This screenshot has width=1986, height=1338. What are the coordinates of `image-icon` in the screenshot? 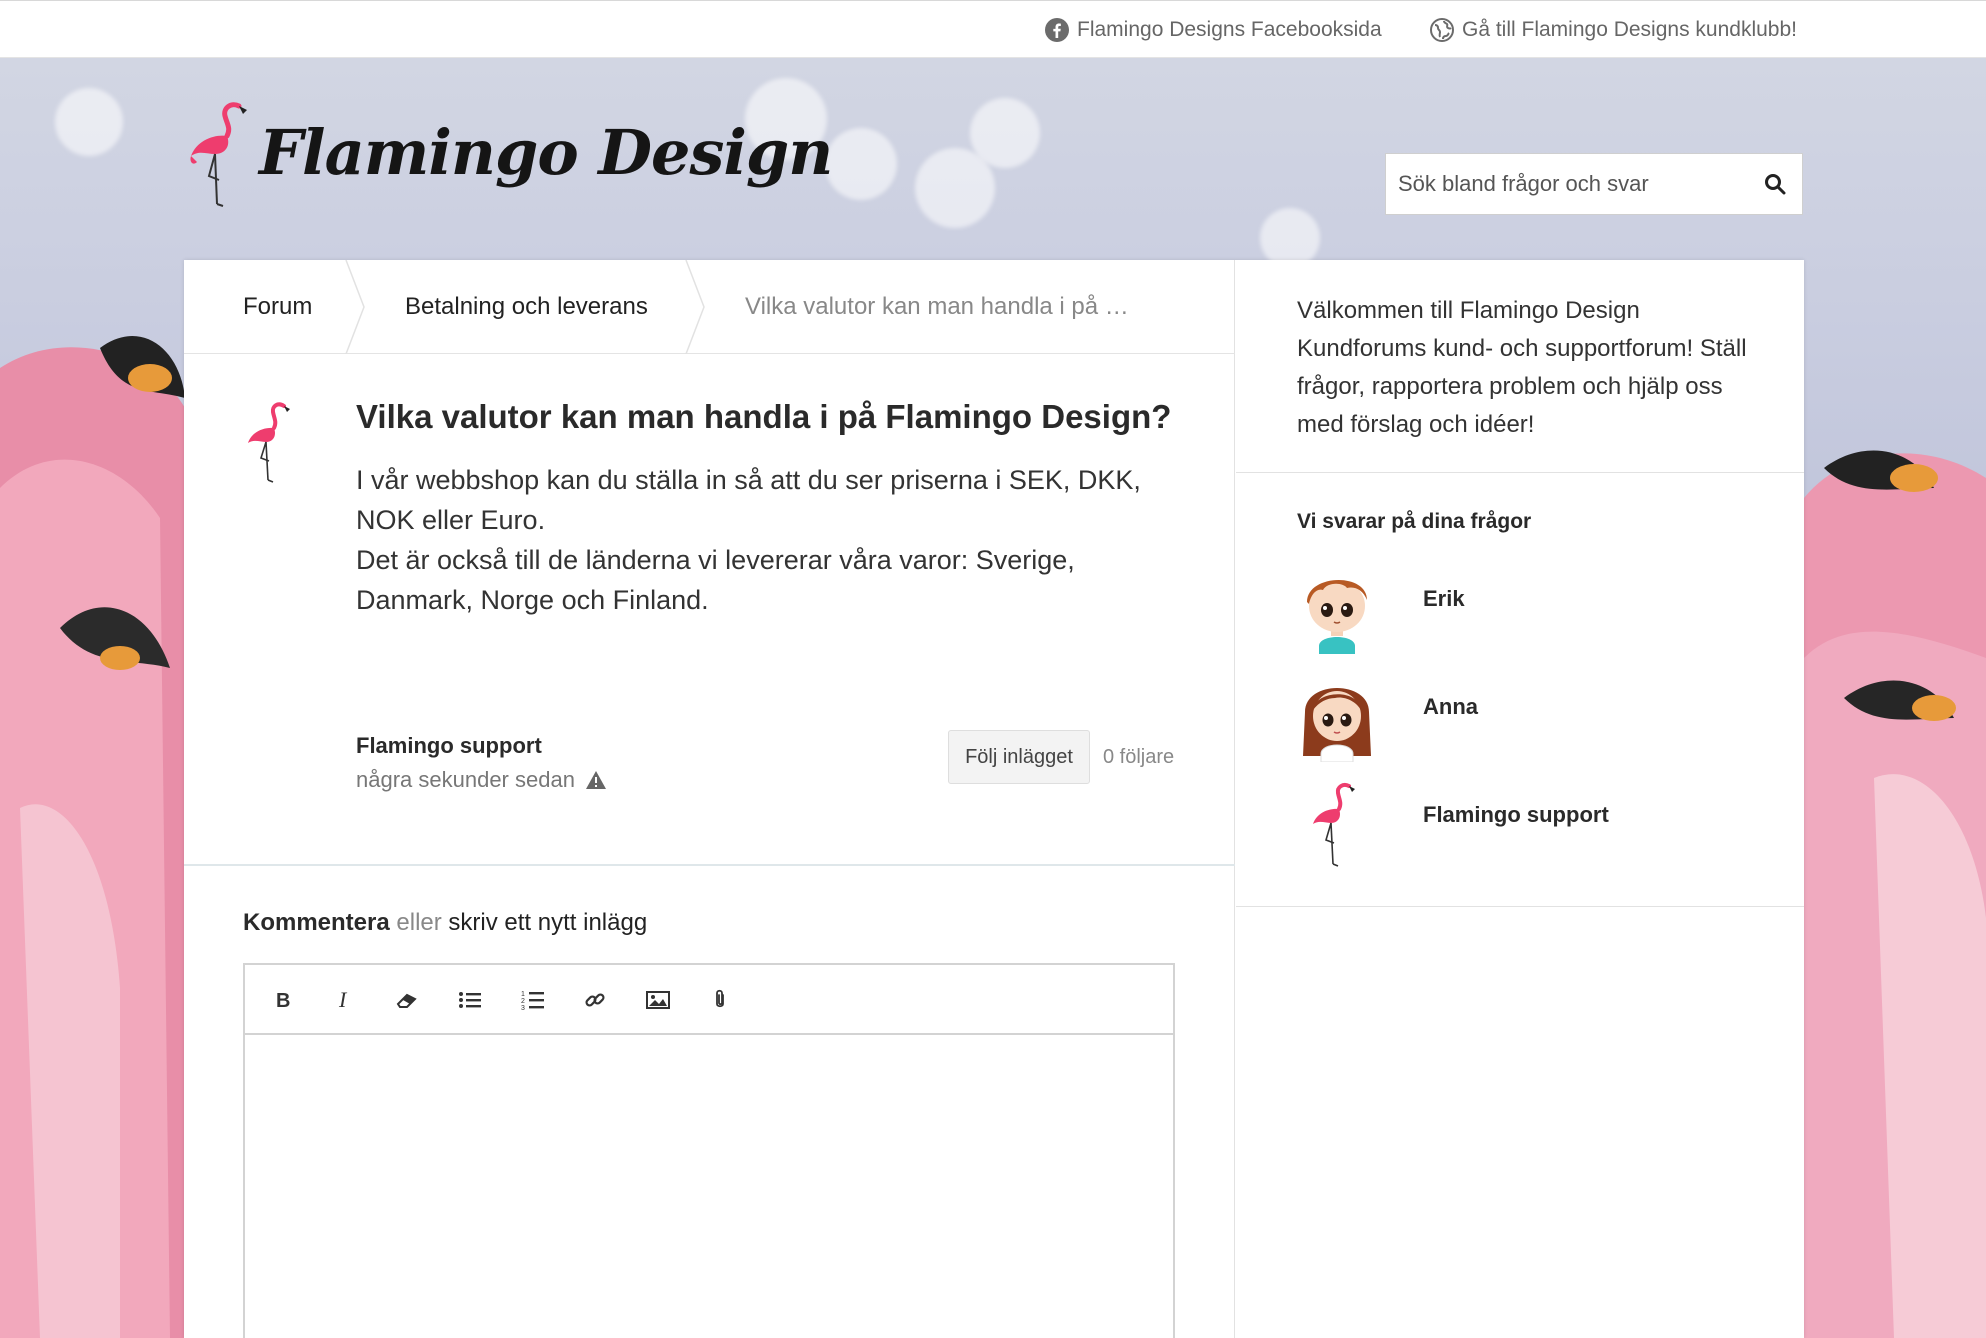 It's located at (658, 1000).